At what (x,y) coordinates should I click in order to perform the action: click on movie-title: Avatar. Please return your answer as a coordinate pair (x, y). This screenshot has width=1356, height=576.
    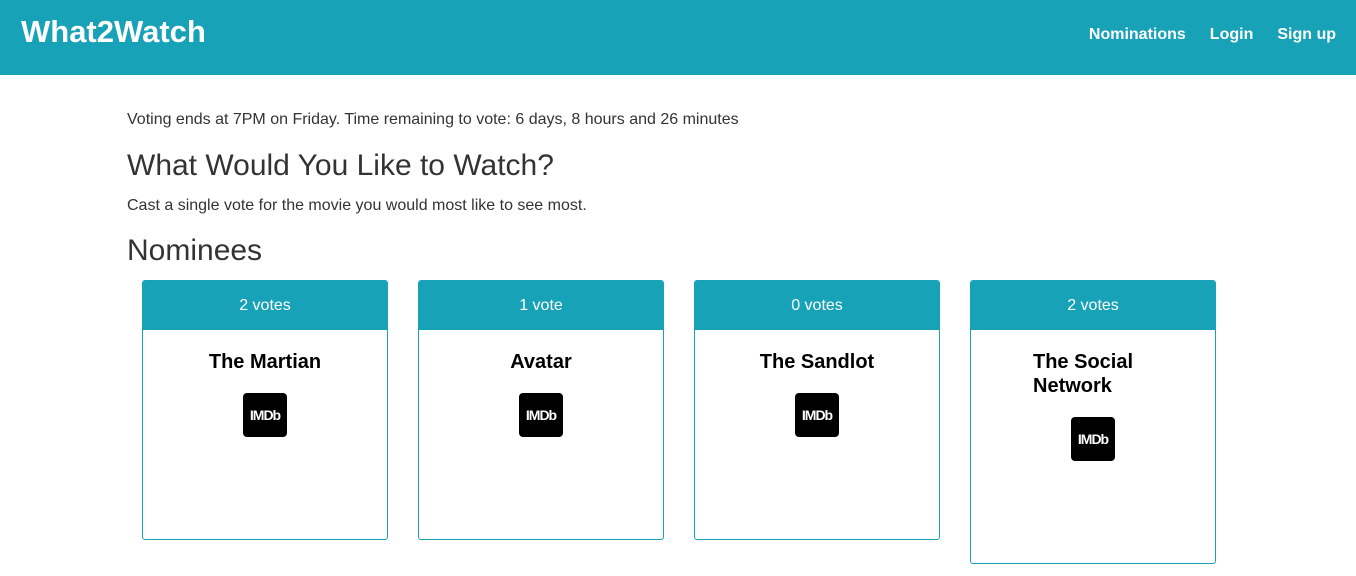
    Looking at the image, I should click on (541, 362).